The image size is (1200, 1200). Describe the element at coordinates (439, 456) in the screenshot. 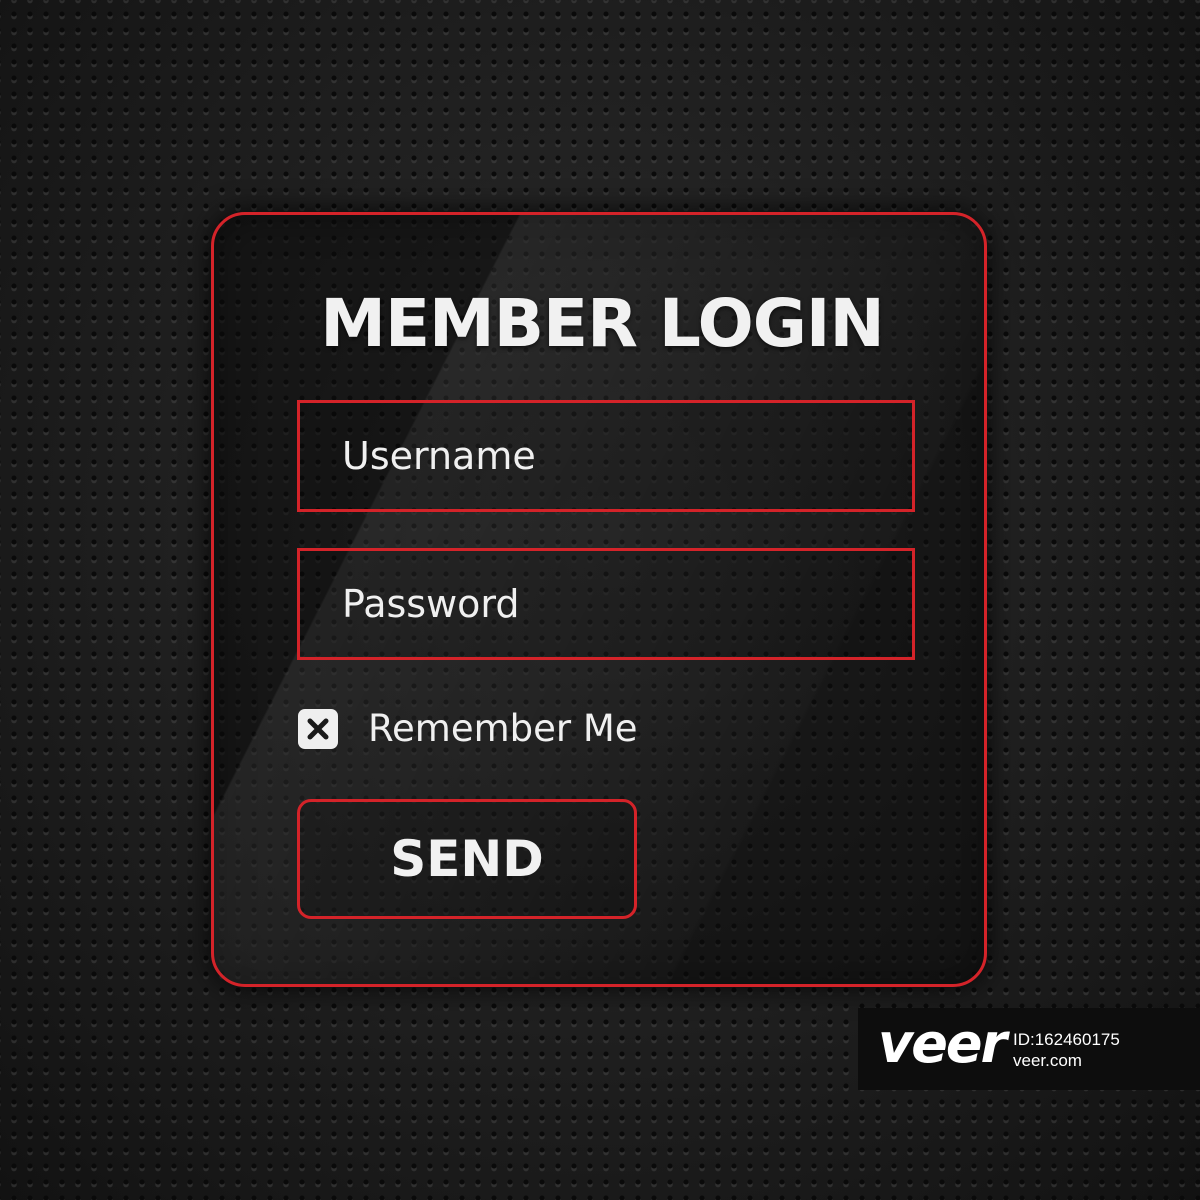

I see `username-placeholder: Username` at that location.